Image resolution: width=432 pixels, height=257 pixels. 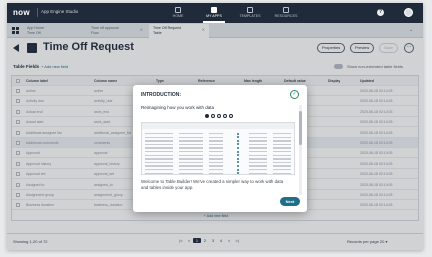 What do you see at coordinates (286, 16) in the screenshot?
I see `nav-resources-label: RESOURCES` at bounding box center [286, 16].